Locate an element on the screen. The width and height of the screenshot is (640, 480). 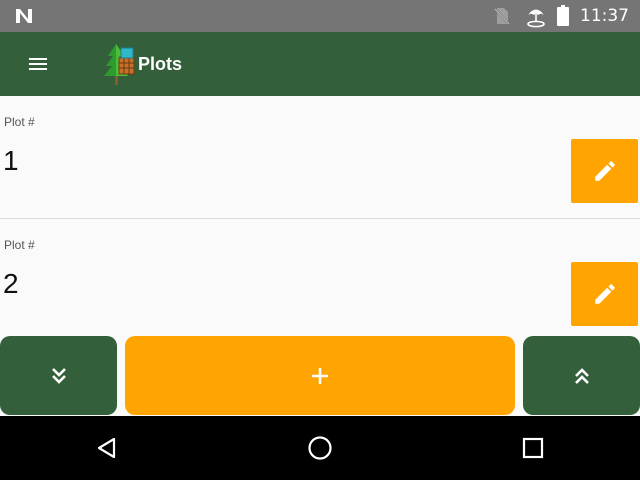
status-bar: 11:37 is located at coordinates (320, 16).